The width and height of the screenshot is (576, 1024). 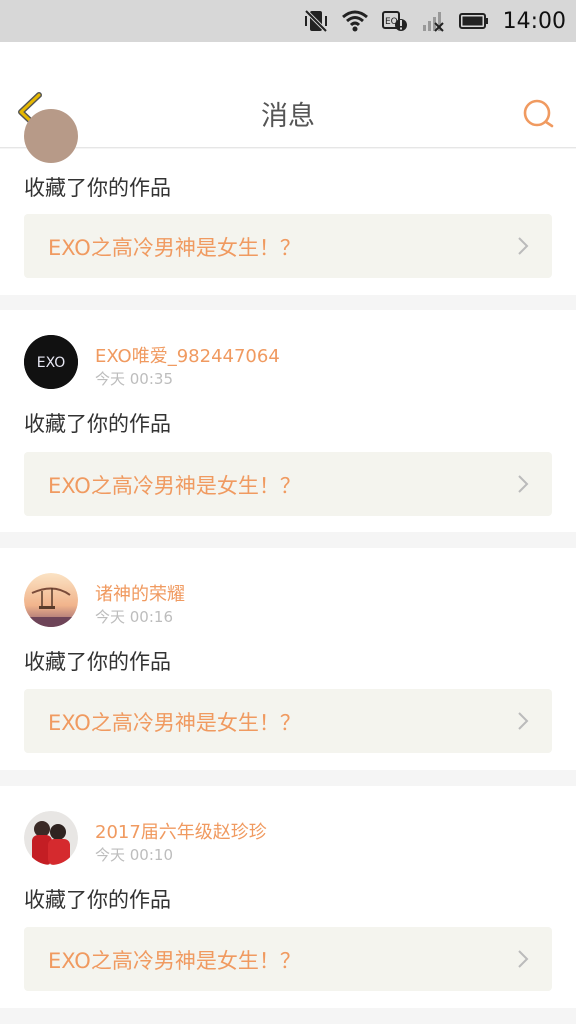 I want to click on signal-off-icon, so click(x=434, y=21).